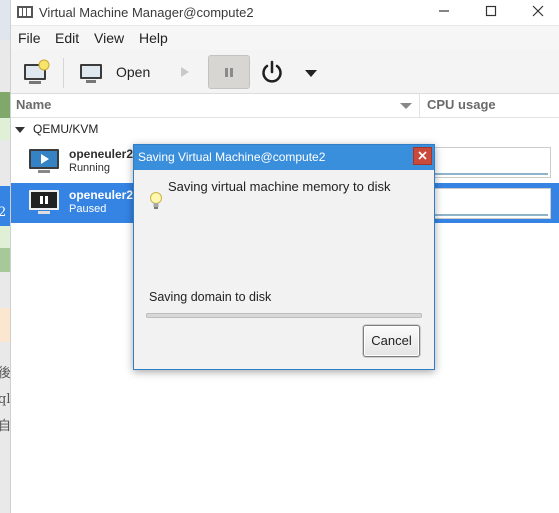 The height and width of the screenshot is (513, 559). I want to click on shutdown-button, so click(272, 72).